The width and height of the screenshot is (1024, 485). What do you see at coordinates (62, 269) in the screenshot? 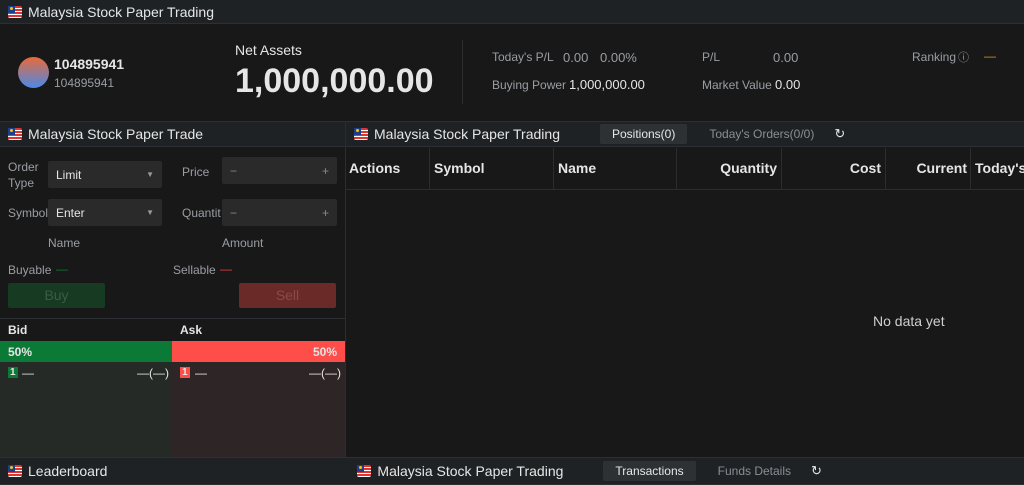
I see `buyable-value: —` at bounding box center [62, 269].